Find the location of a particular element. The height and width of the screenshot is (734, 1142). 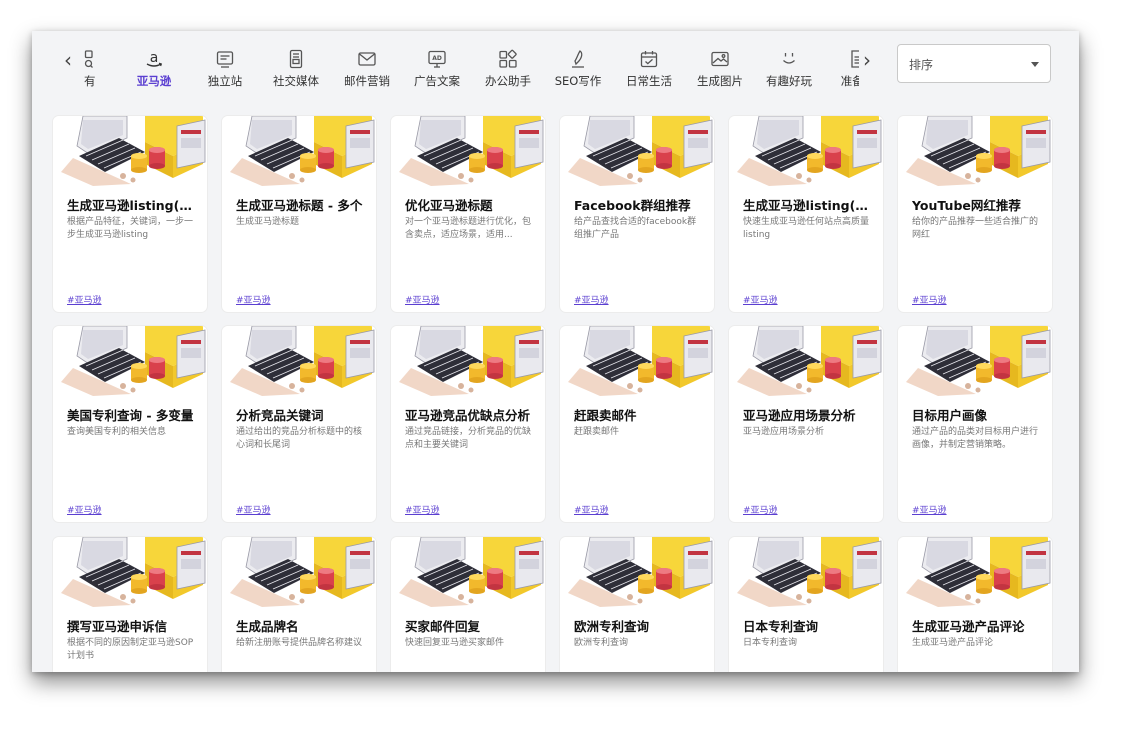

ad-icon: AD is located at coordinates (437, 59).